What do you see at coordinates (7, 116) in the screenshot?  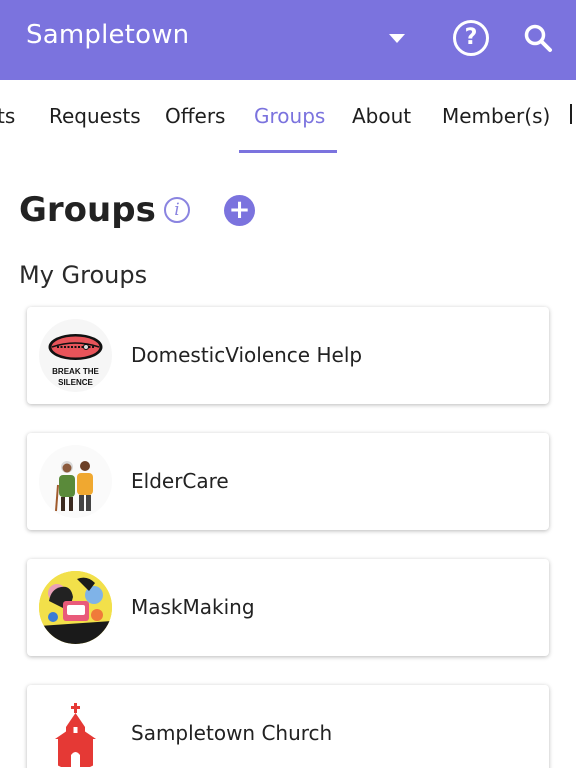 I see `tab-events: ts` at bounding box center [7, 116].